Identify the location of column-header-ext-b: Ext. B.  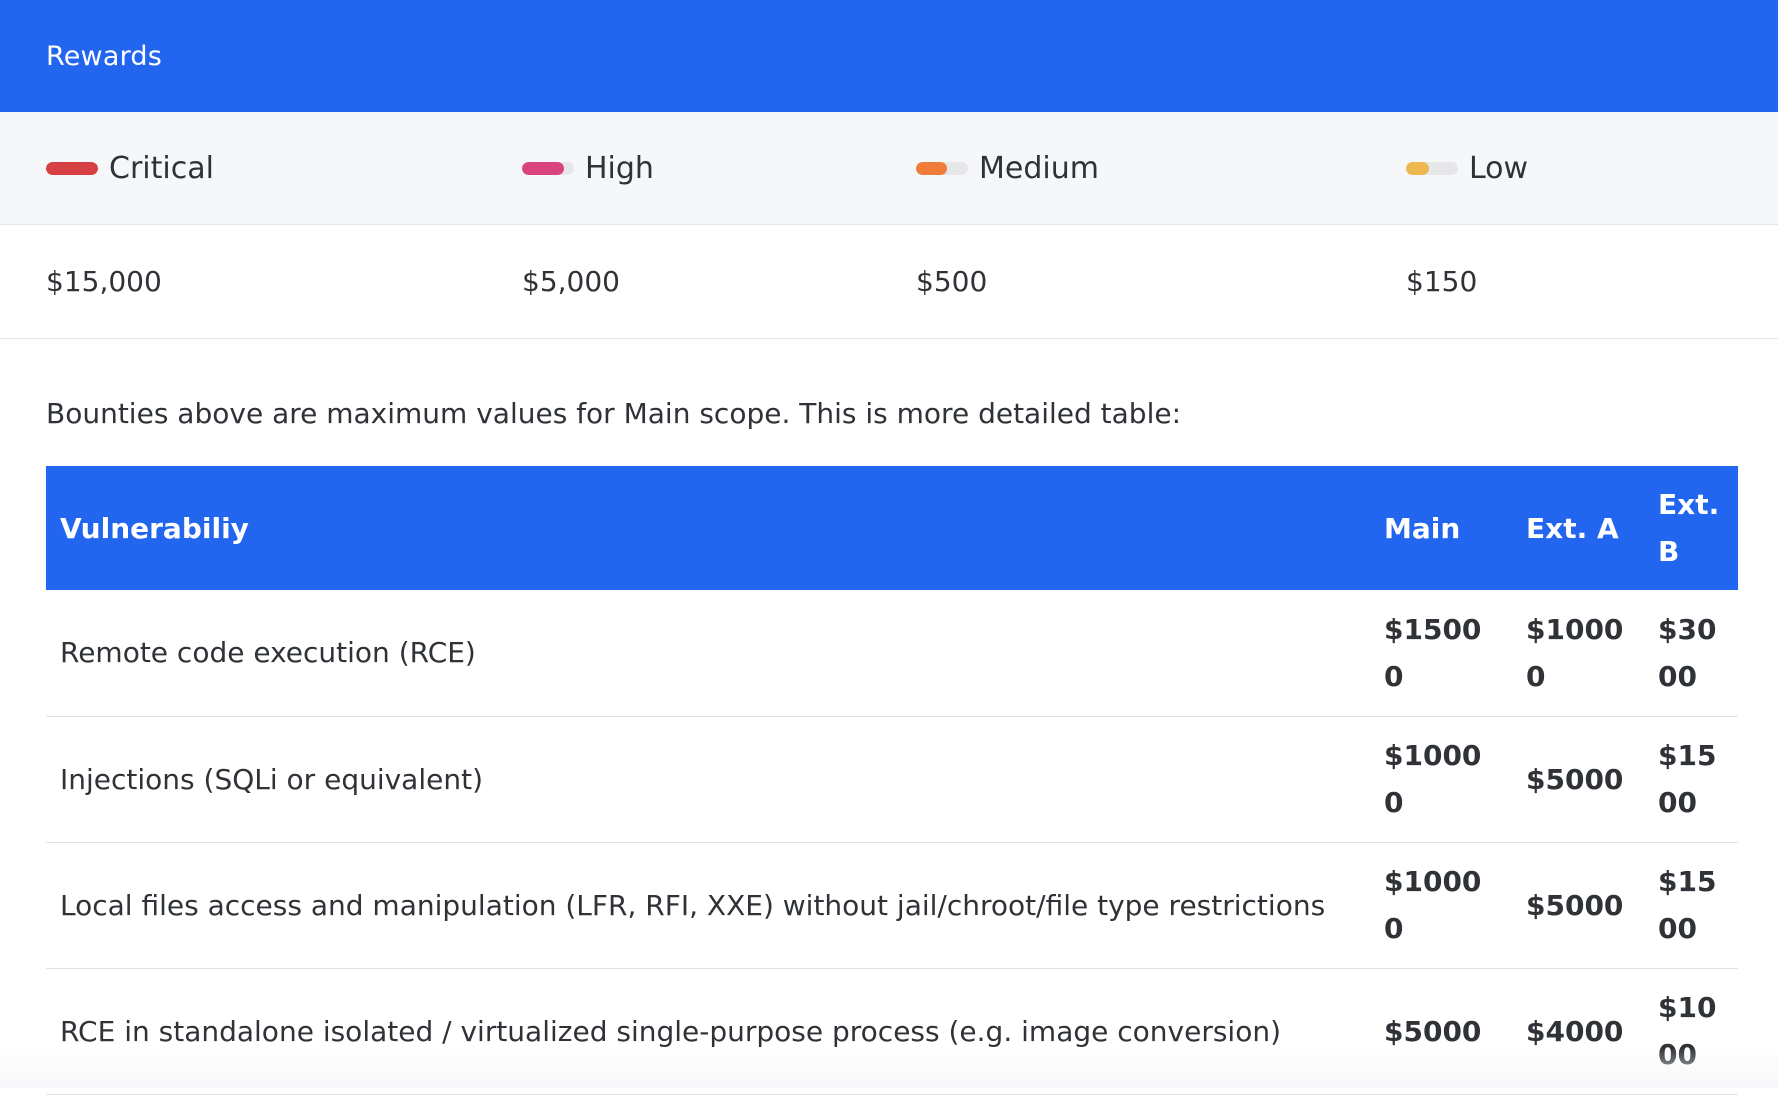
(1691, 528).